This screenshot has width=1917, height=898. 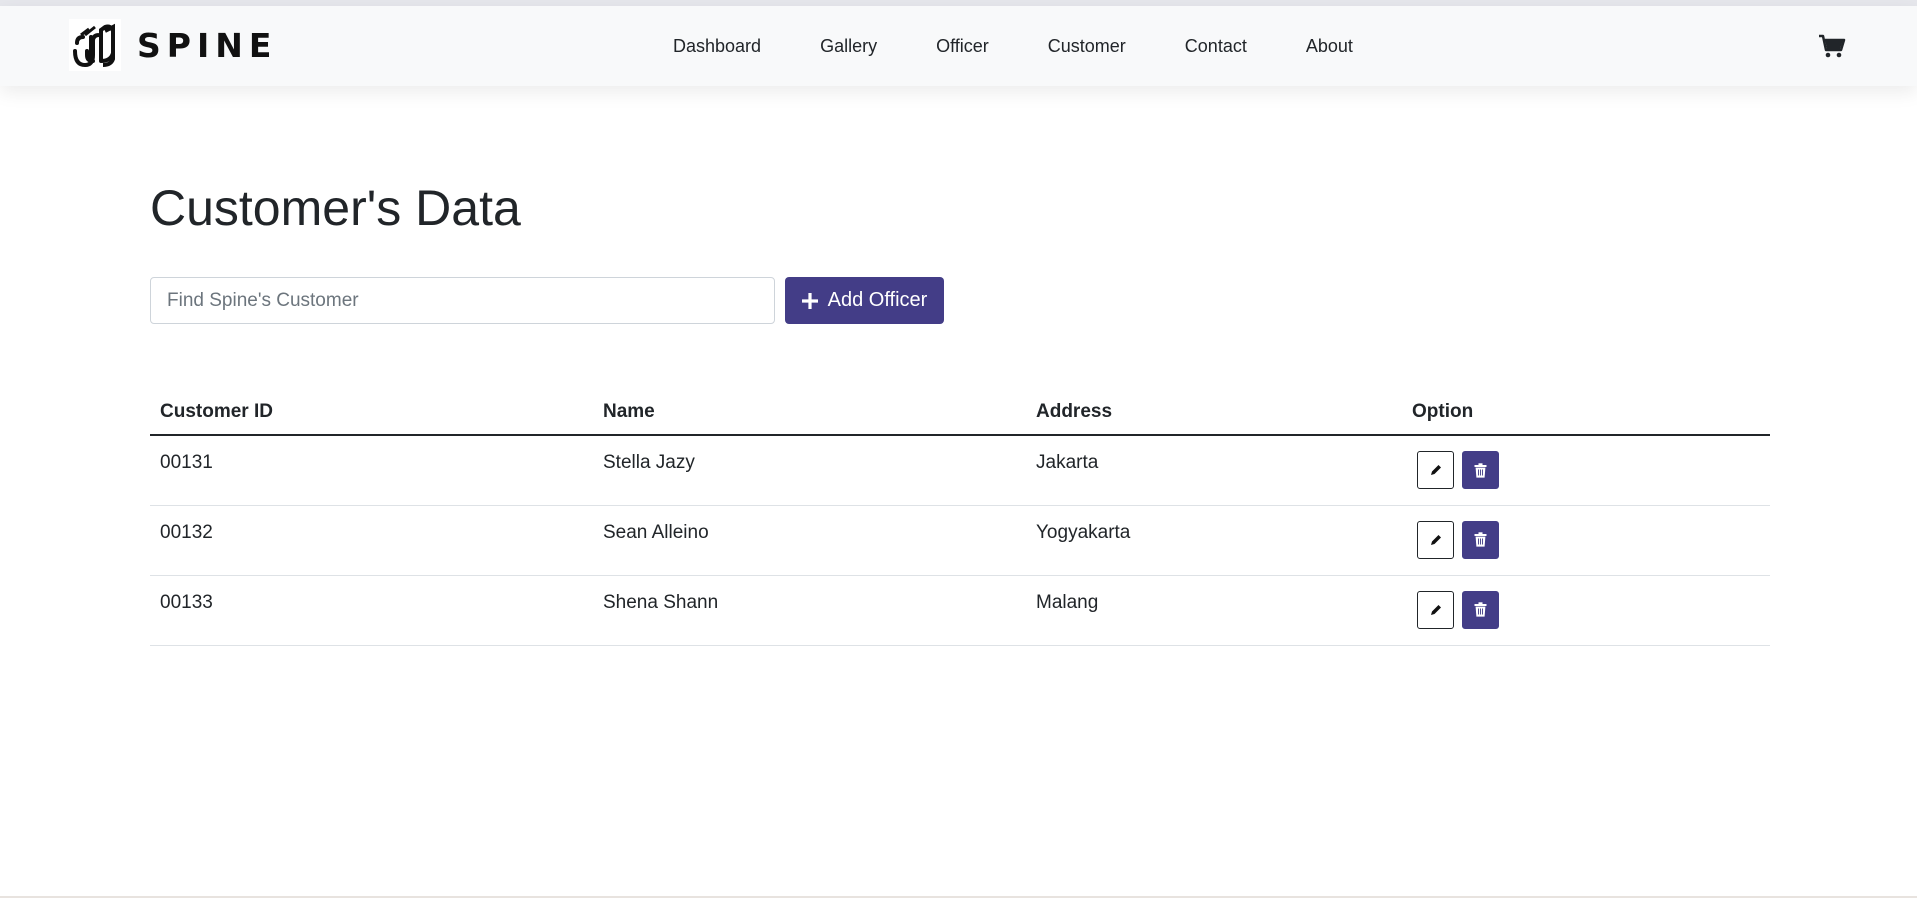 I want to click on cell-name: Sean Alleino, so click(x=809, y=540).